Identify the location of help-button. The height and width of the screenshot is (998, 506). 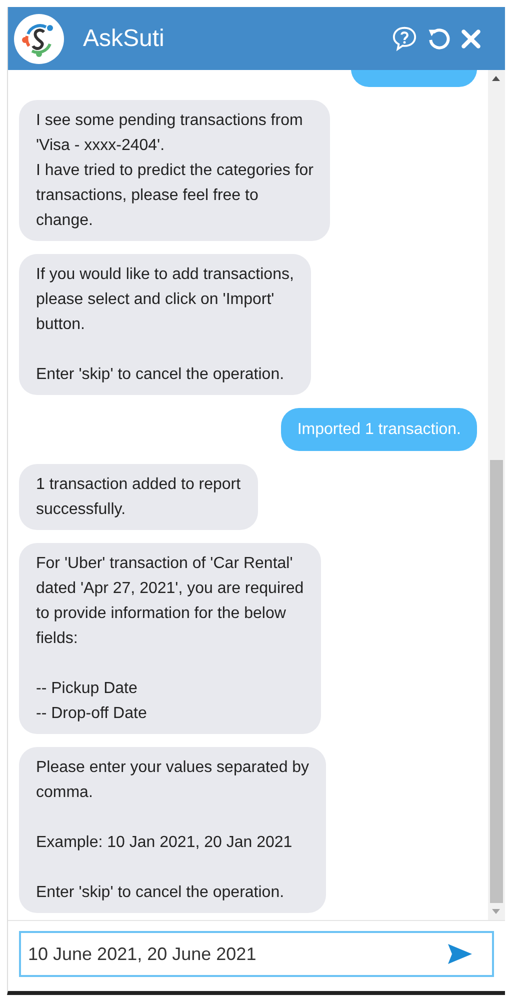
(404, 38).